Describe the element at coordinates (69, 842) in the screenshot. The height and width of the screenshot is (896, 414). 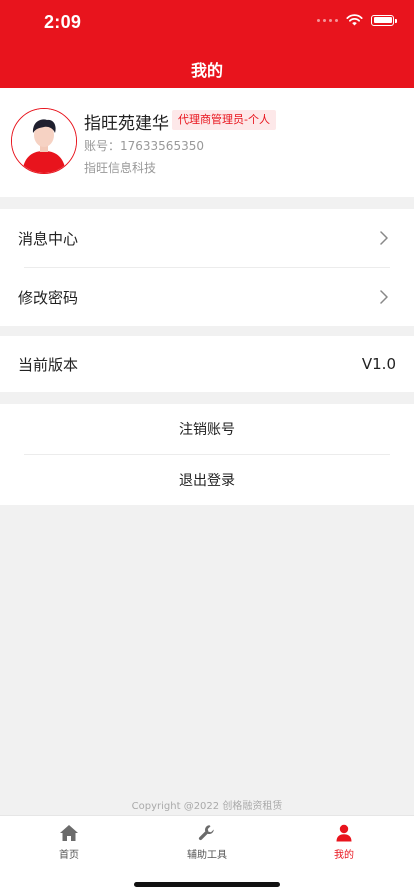
I see `tab-home: 首页` at that location.